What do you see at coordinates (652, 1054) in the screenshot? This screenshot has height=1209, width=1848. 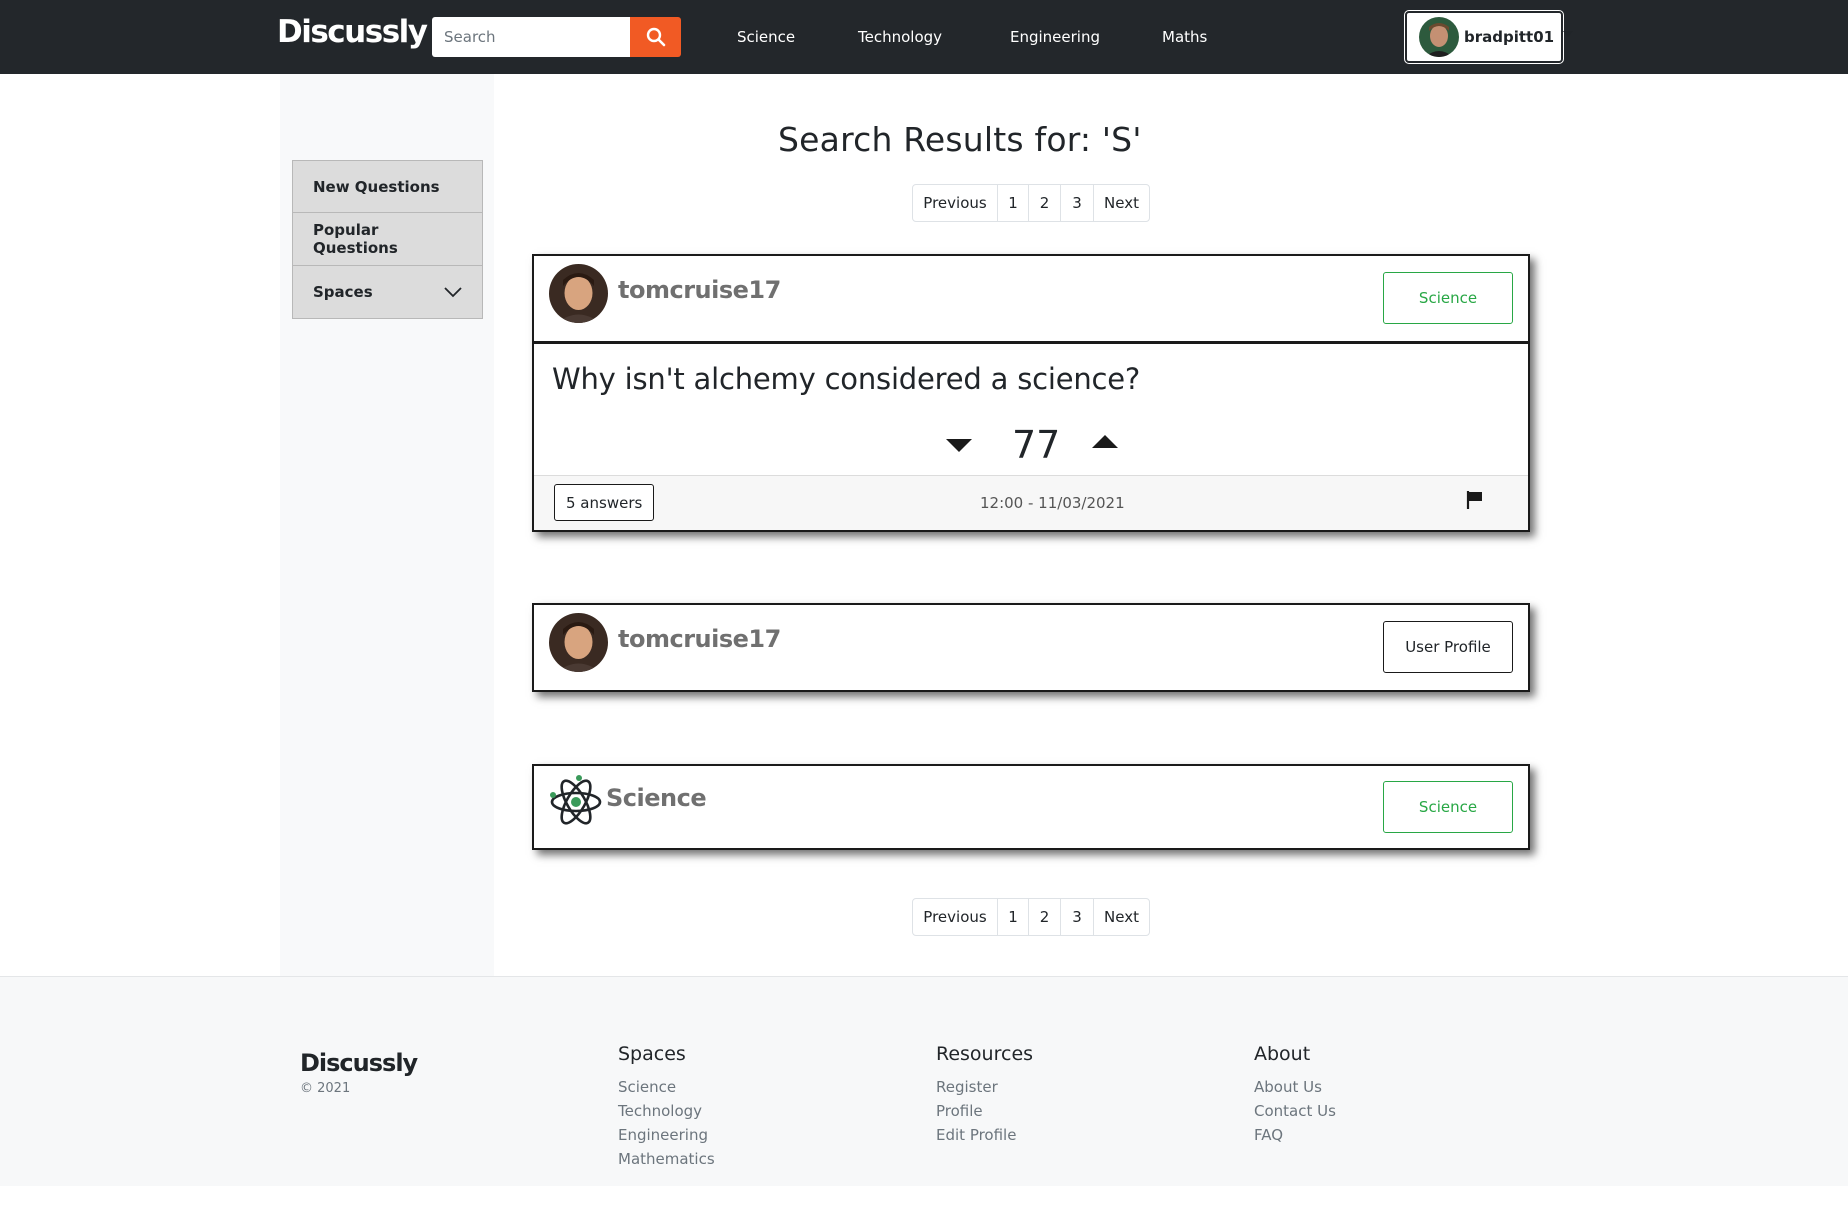 I see `footer-heading: Spaces` at bounding box center [652, 1054].